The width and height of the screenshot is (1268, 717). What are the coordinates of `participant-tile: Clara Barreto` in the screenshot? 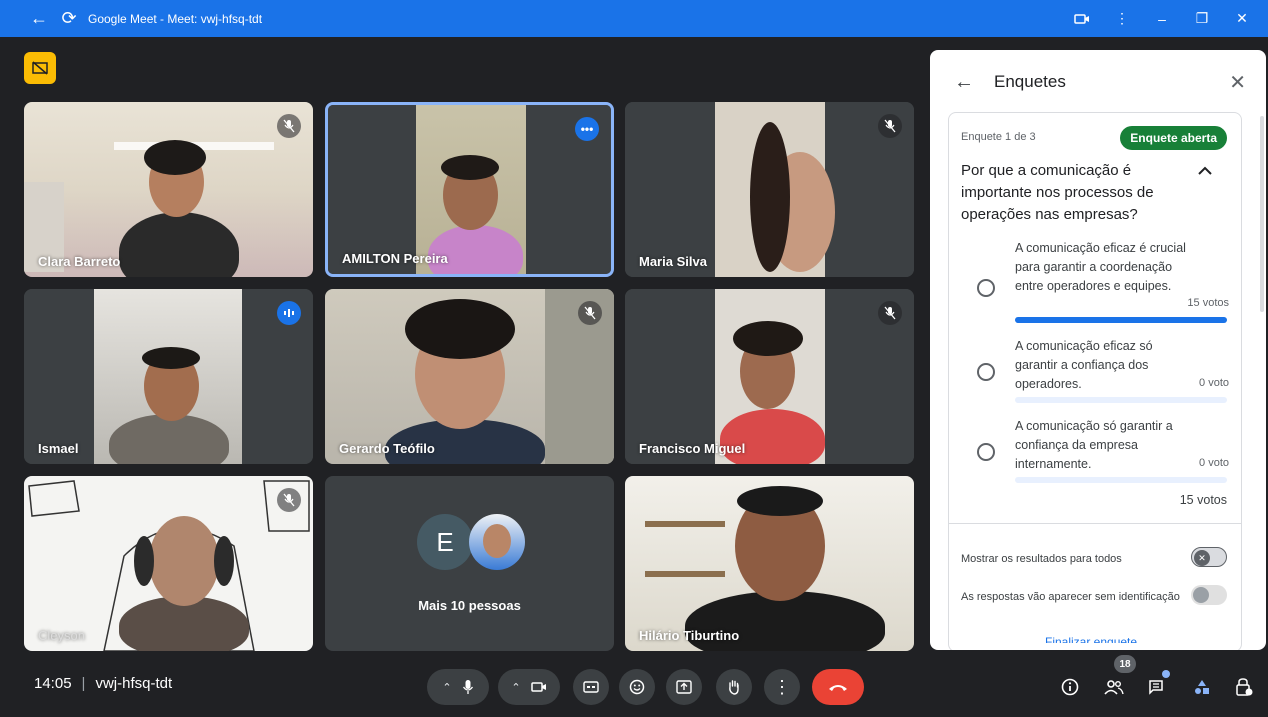 It's located at (168, 189).